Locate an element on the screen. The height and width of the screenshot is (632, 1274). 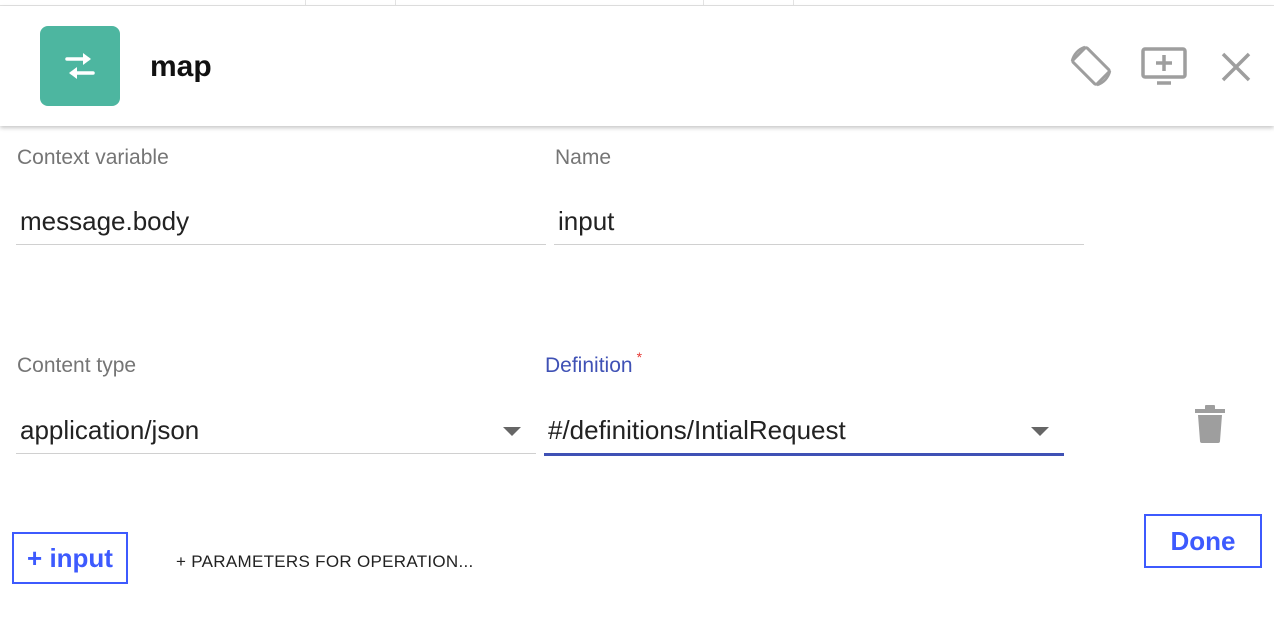
context-variable-value: message.body is located at coordinates (105, 221).